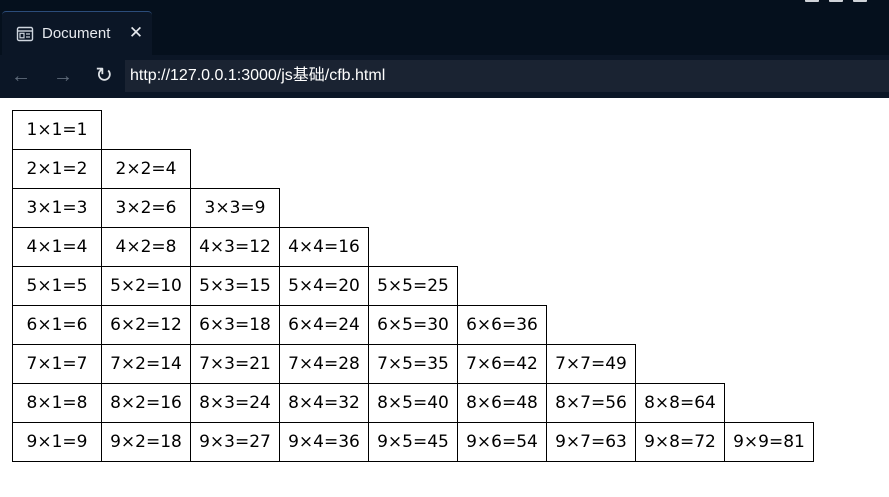 This screenshot has width=889, height=497. I want to click on table-cell: 7×1=7, so click(57, 364).